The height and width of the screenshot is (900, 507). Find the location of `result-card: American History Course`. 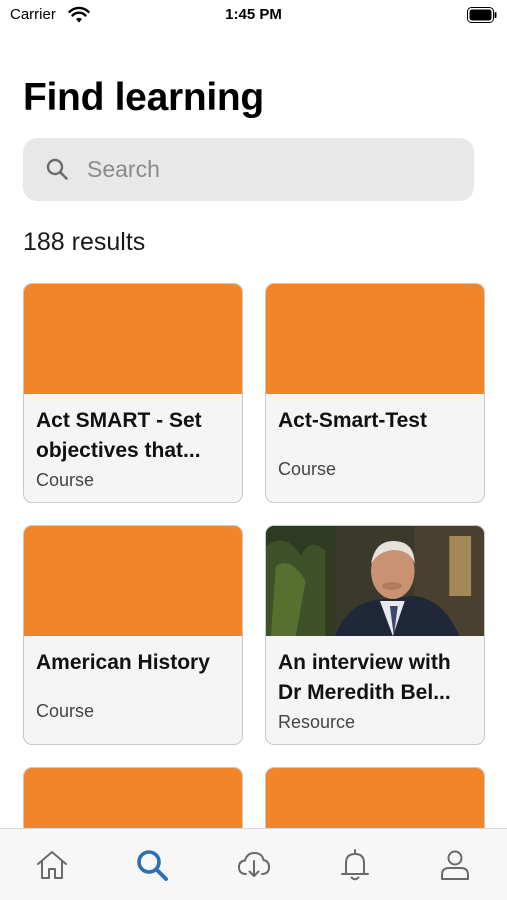

result-card: American History Course is located at coordinates (133, 635).